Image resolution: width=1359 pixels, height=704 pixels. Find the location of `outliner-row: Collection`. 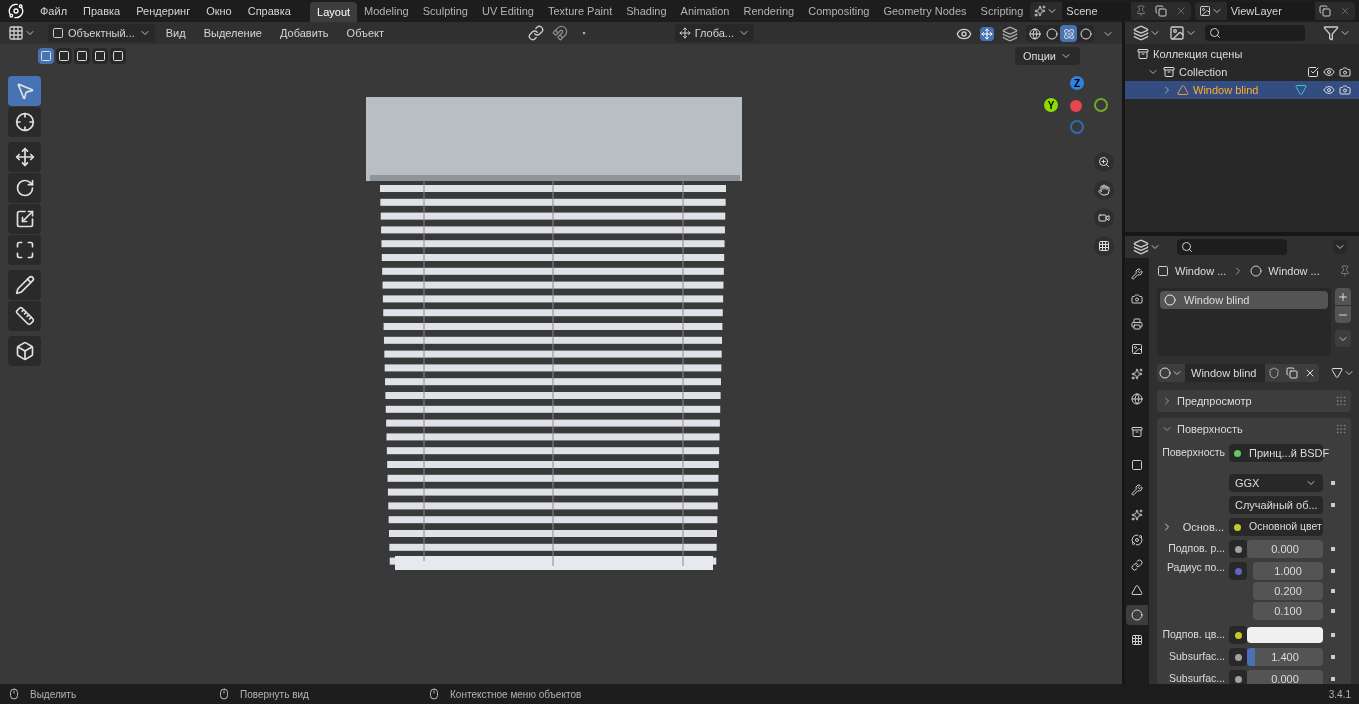

outliner-row: Collection is located at coordinates (1242, 72).